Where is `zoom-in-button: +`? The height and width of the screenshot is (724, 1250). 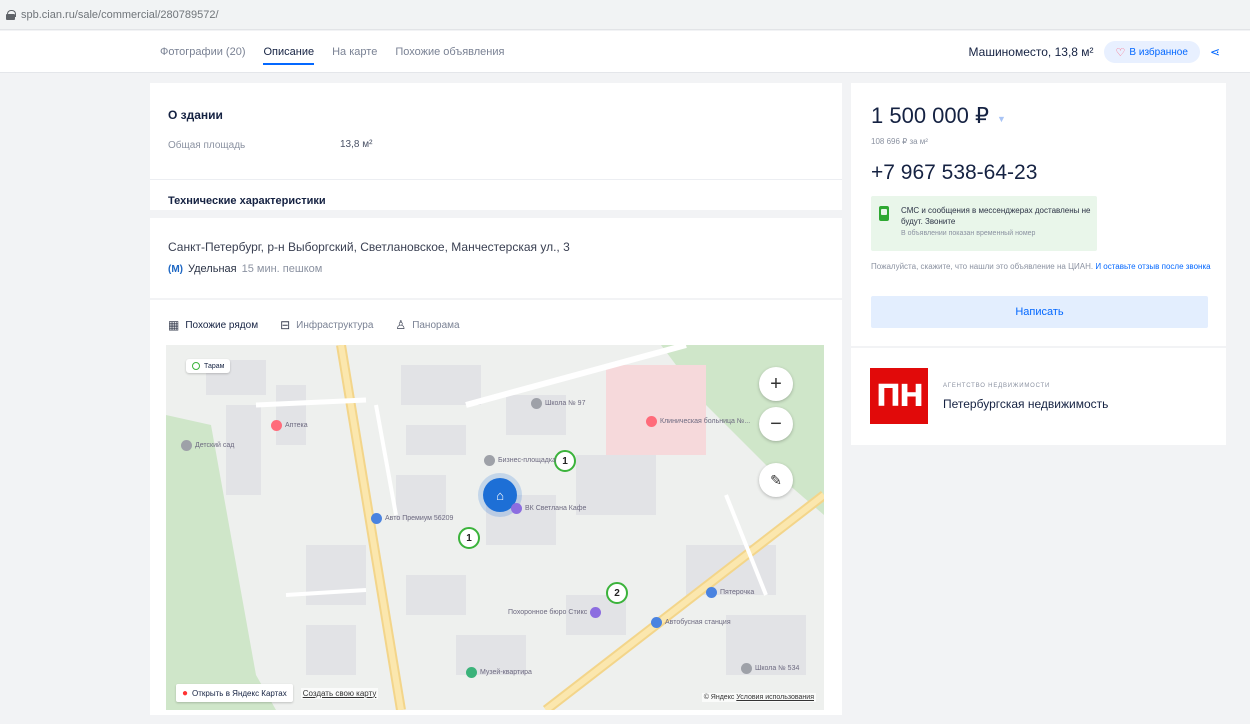
zoom-in-button: + is located at coordinates (776, 384).